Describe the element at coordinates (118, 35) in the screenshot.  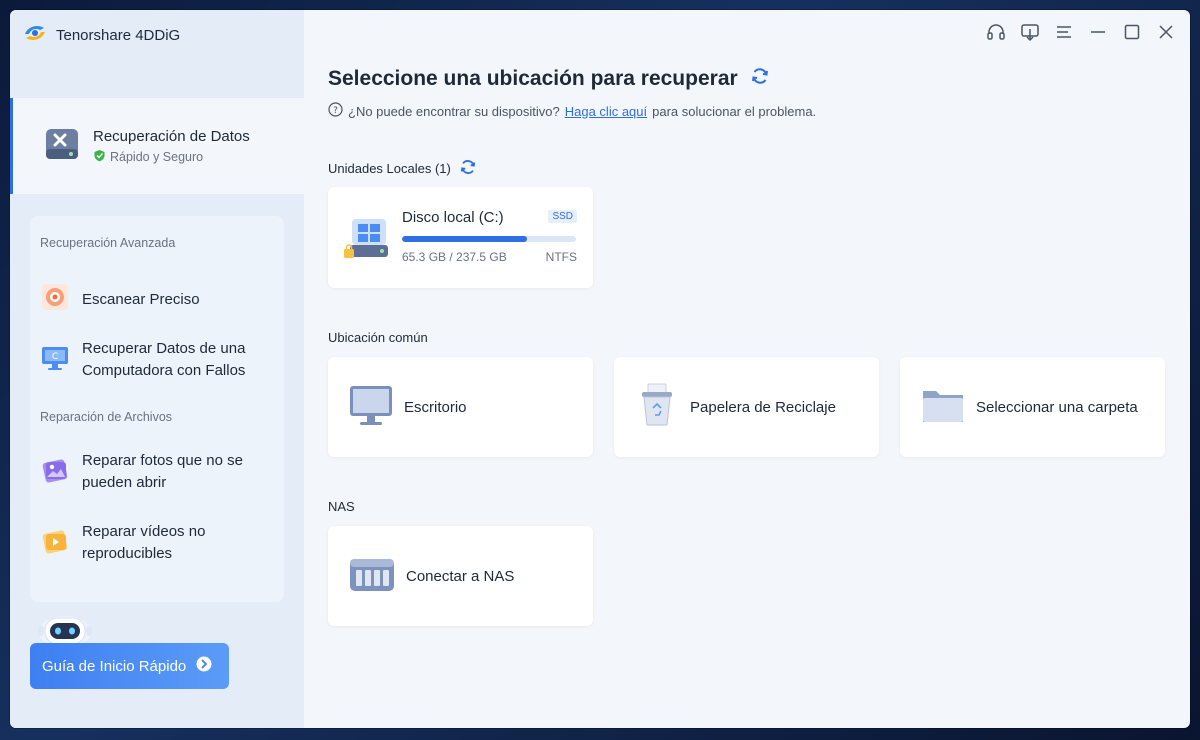
I see `app-title: Tenorshare 4DDiG` at that location.